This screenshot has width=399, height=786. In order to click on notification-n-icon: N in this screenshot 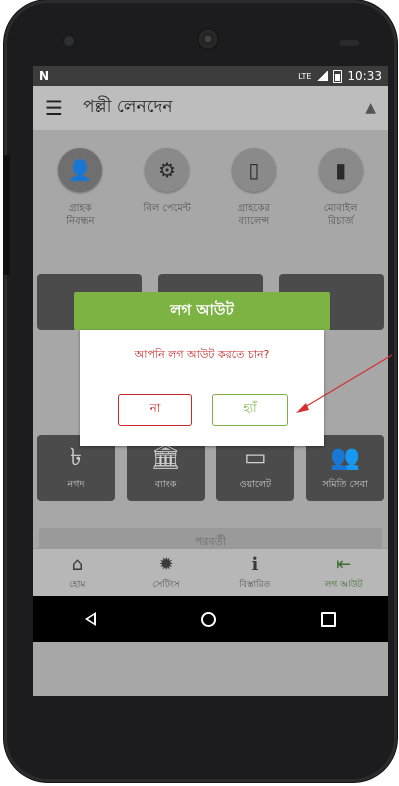, I will do `click(44, 76)`.